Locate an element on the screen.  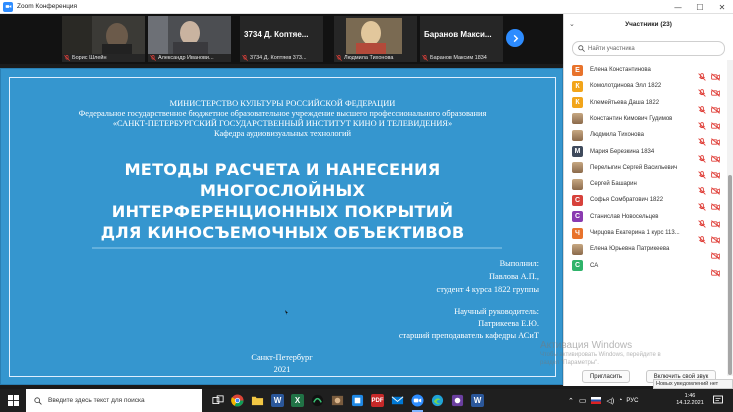
system-tray: ⌃ ▭ ◁) ◔ РУС is located at coordinates (603, 400).